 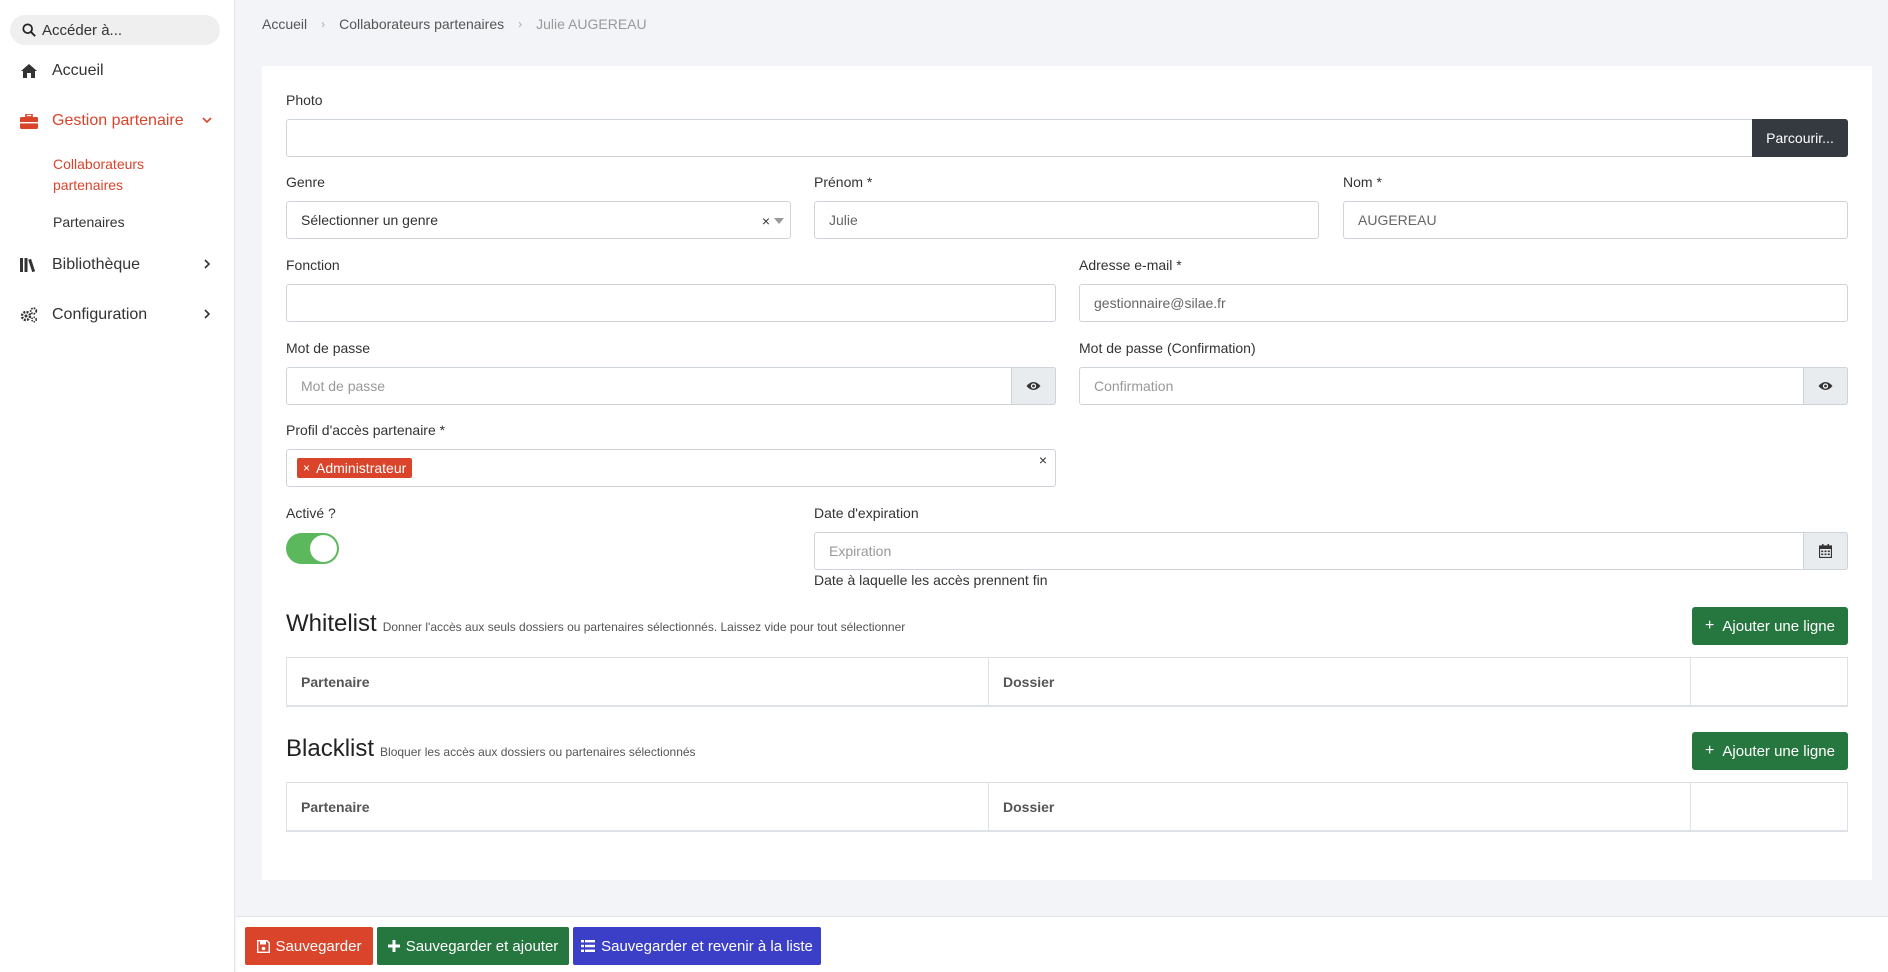 What do you see at coordinates (323, 548) in the screenshot?
I see `toggle-knob` at bounding box center [323, 548].